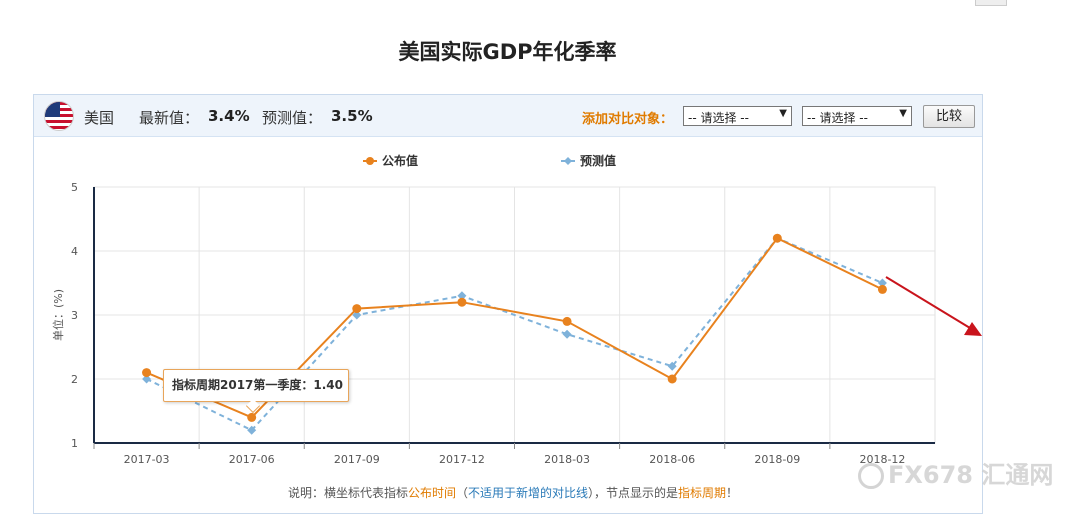 The width and height of the screenshot is (1080, 514). Describe the element at coordinates (462, 459) in the screenshot. I see `x-tick-label: 2017-12` at that location.